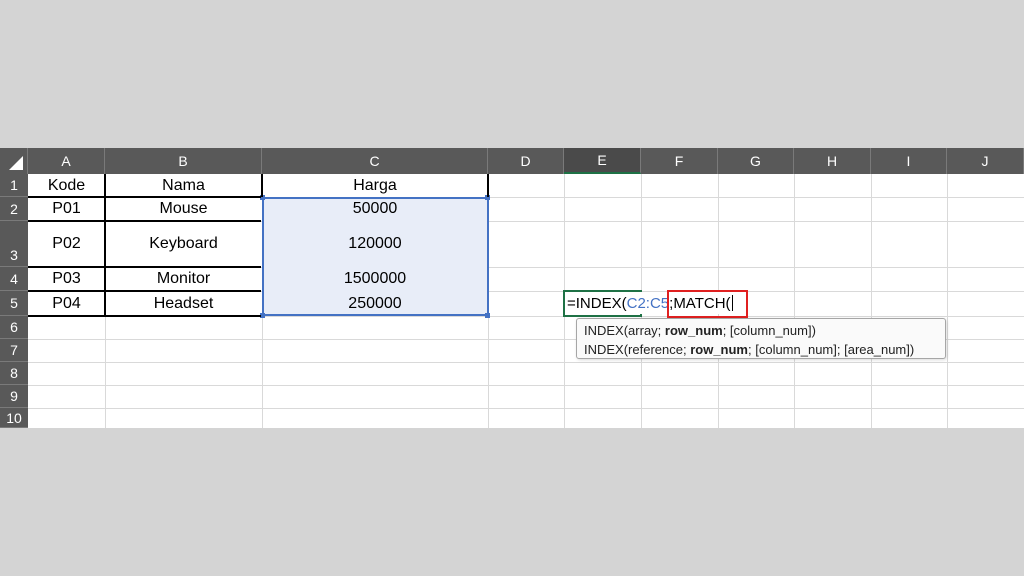  I want to click on column-header-a: A, so click(66, 161).